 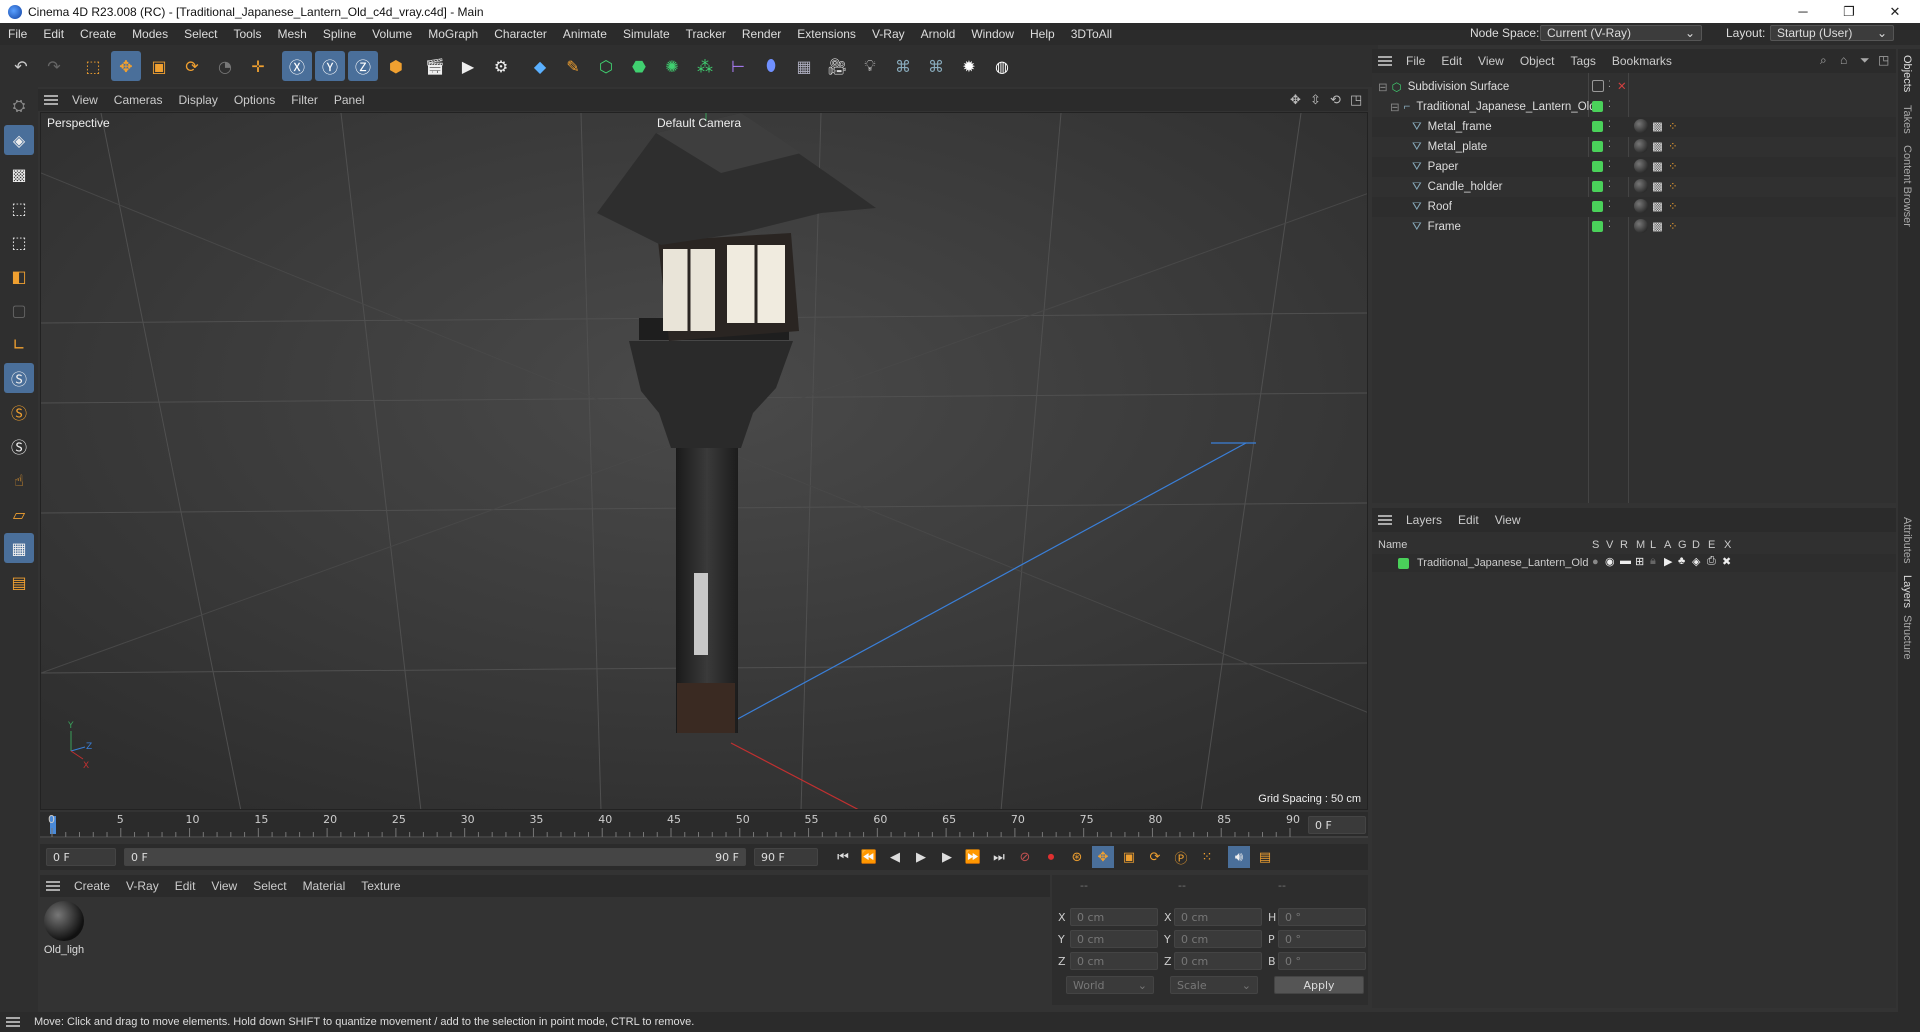 What do you see at coordinates (150, 34) in the screenshot?
I see `menu-modes: Modes` at bounding box center [150, 34].